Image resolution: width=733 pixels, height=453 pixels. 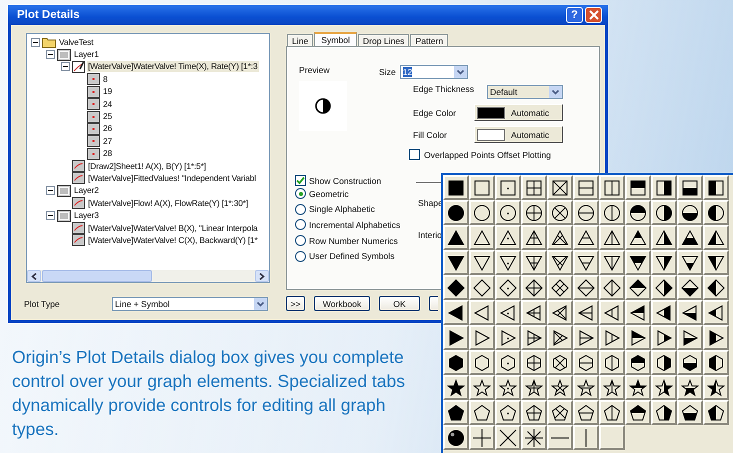 I want to click on dialog-button: OK, so click(x=399, y=303).